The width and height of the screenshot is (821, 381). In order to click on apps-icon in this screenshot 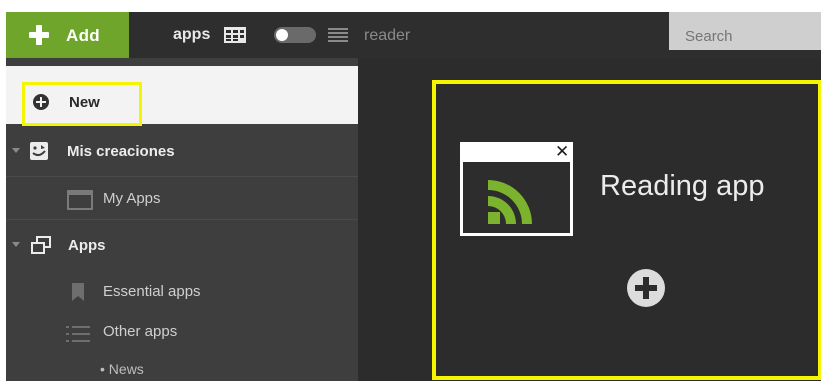, I will do `click(41, 245)`.